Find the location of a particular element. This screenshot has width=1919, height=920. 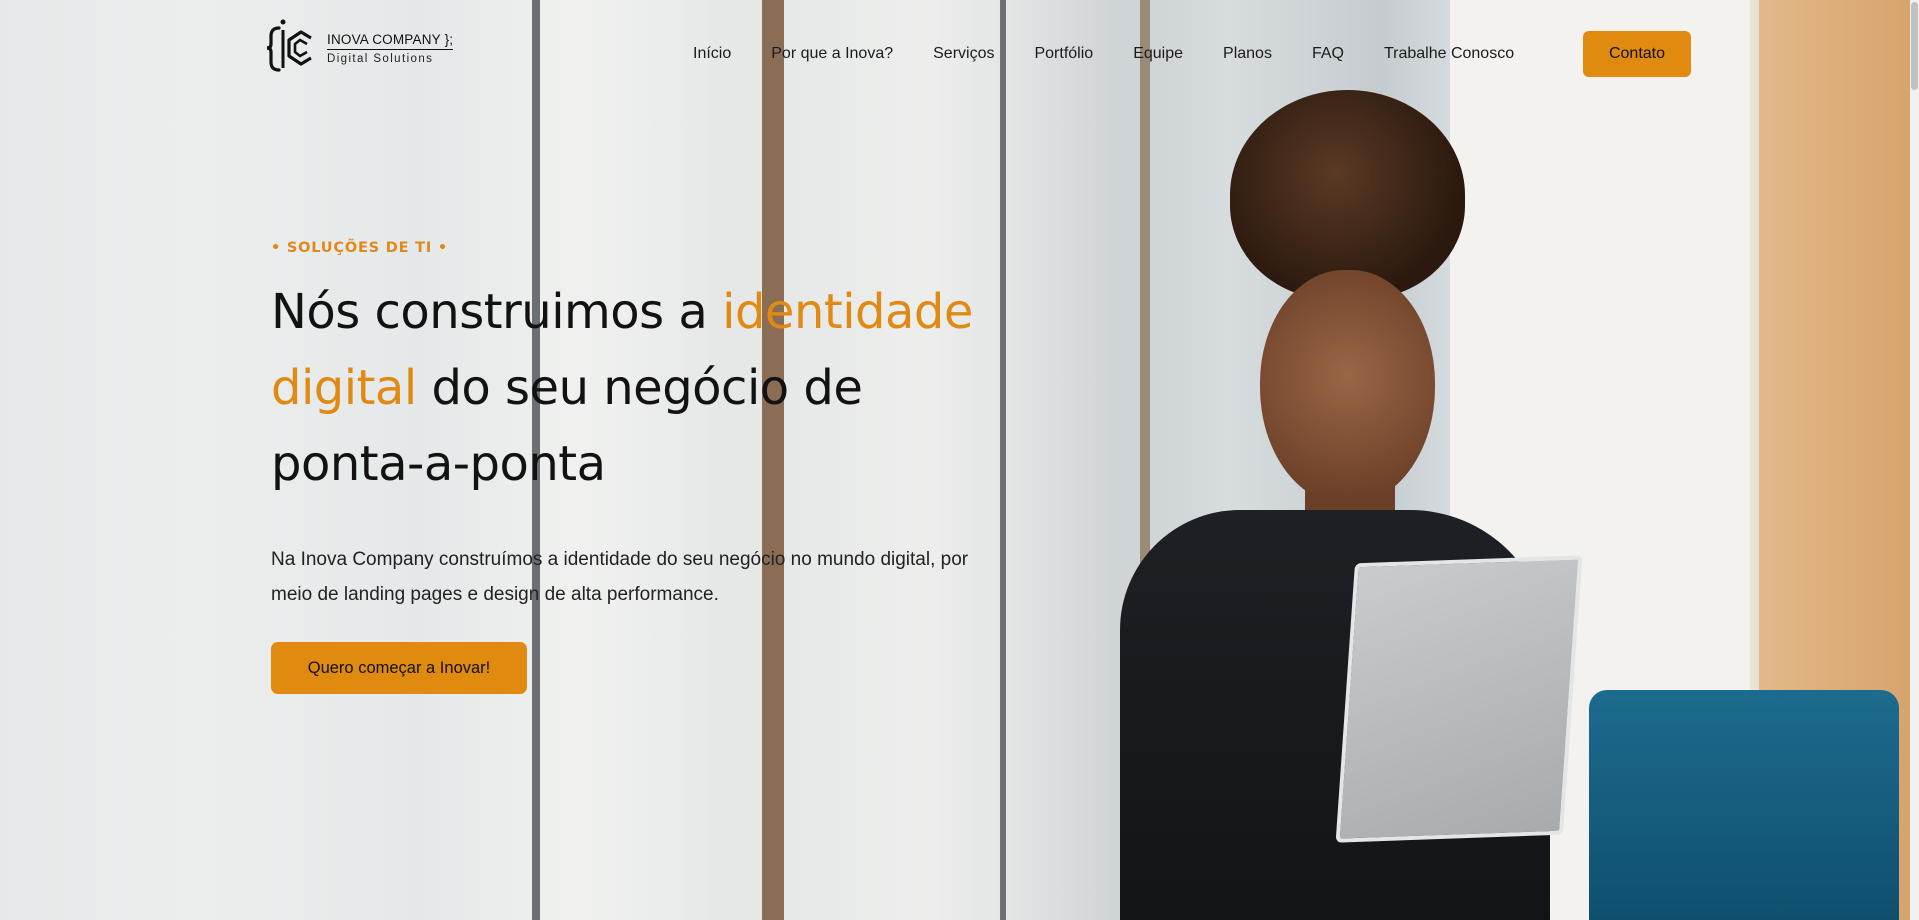

headline-text: Nós construimos a is located at coordinates (497, 312).